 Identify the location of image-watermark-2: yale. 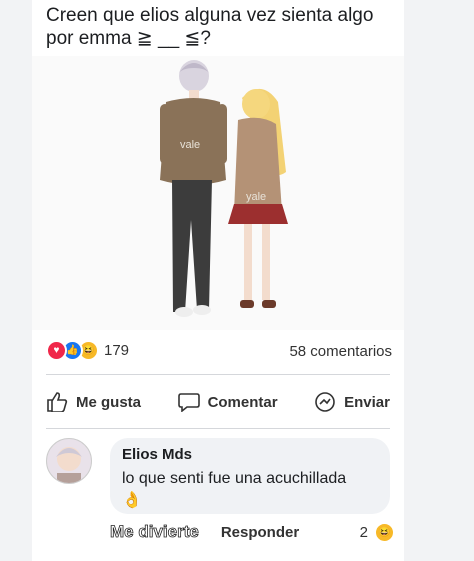
(256, 197).